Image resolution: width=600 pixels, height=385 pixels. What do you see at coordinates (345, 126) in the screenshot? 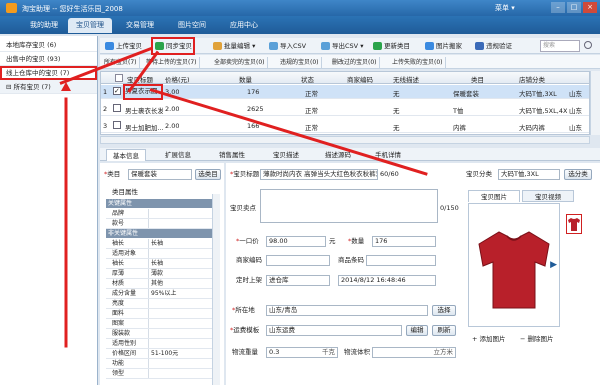
I see `table-row: 3 男士加肥加... 2.00 166 正常 无 内裤 大码内裤 山东` at bounding box center [345, 126].